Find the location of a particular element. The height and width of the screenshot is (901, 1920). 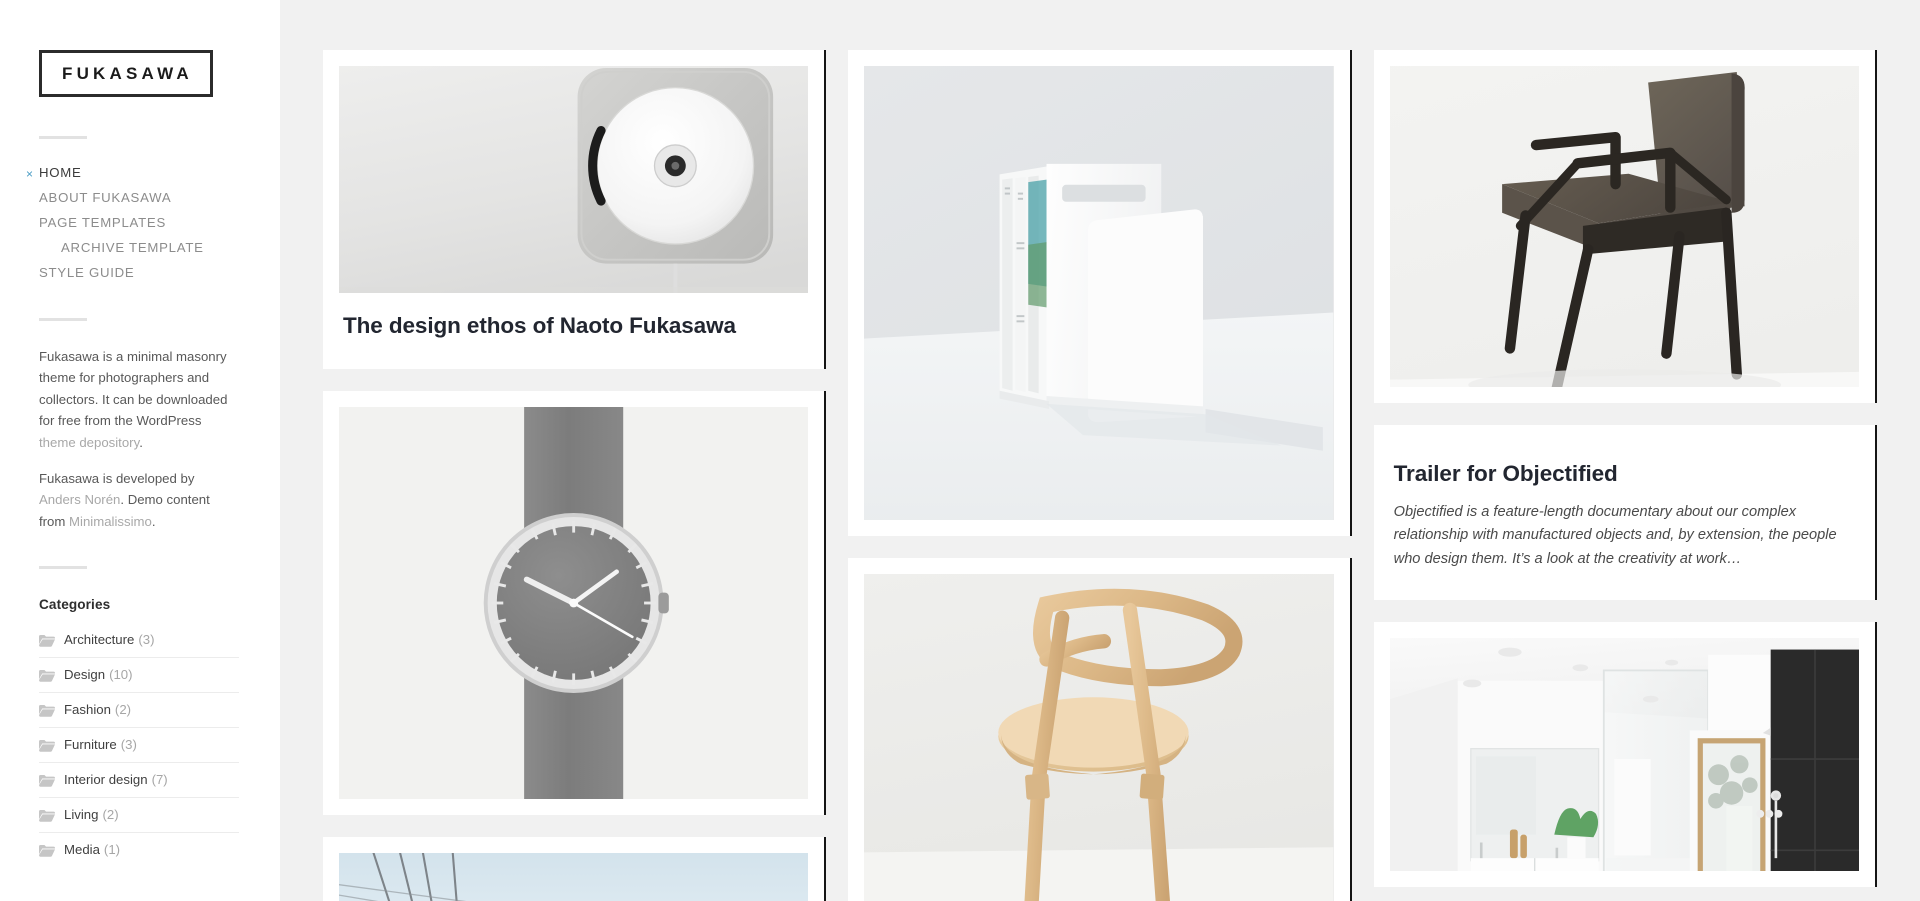

category-link-architecture: Architecture is located at coordinates (99, 639).